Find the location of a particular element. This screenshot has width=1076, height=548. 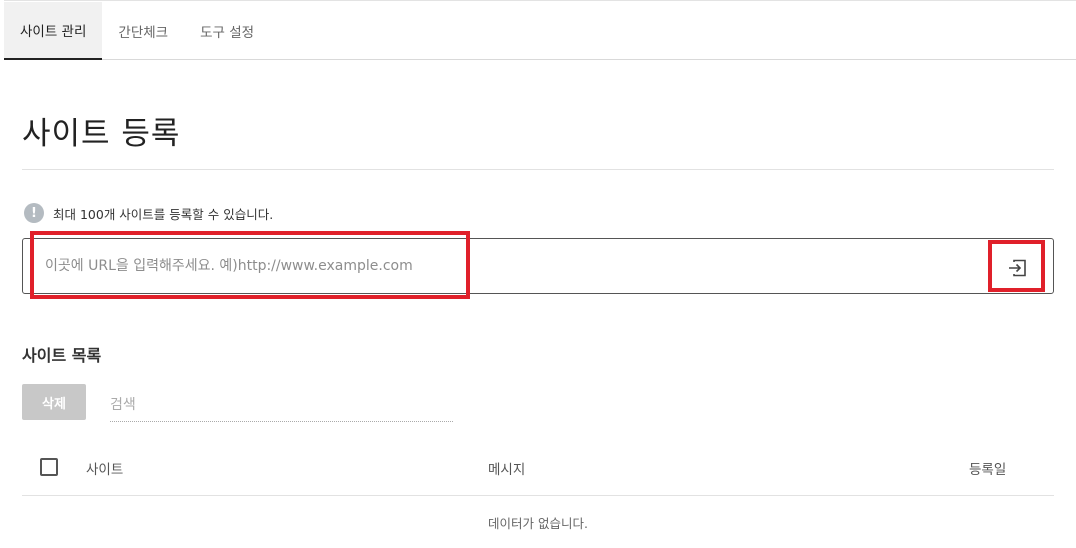

enter-arrow-icon is located at coordinates (1017, 268).